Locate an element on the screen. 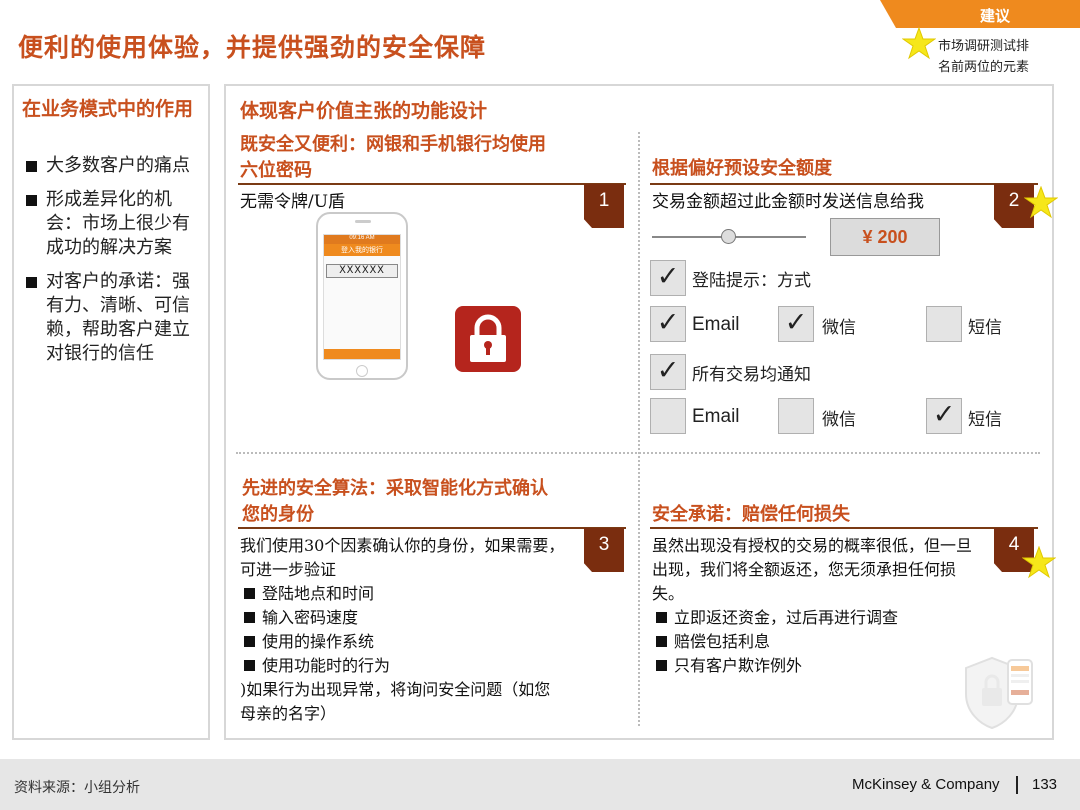 This screenshot has width=1080, height=810. security-shield-illustration is located at coordinates (999, 693).